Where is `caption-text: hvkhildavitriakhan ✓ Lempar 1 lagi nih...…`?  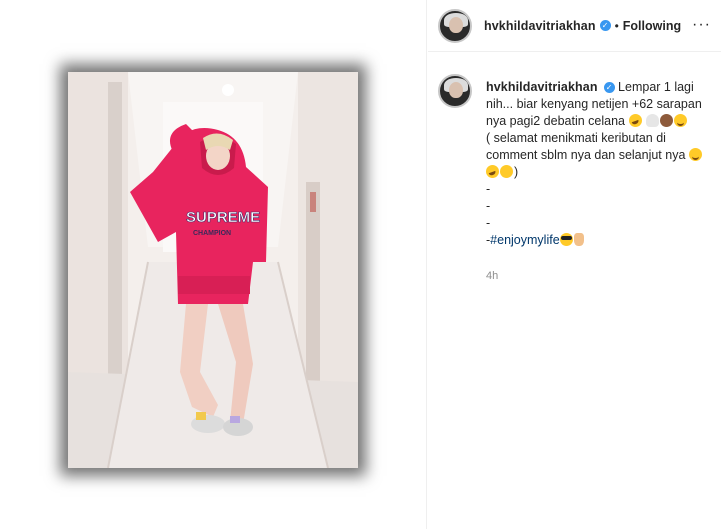
caption-text: hvkhildavitriakhan ✓ Lempar 1 lagi nih...… is located at coordinates (595, 164).